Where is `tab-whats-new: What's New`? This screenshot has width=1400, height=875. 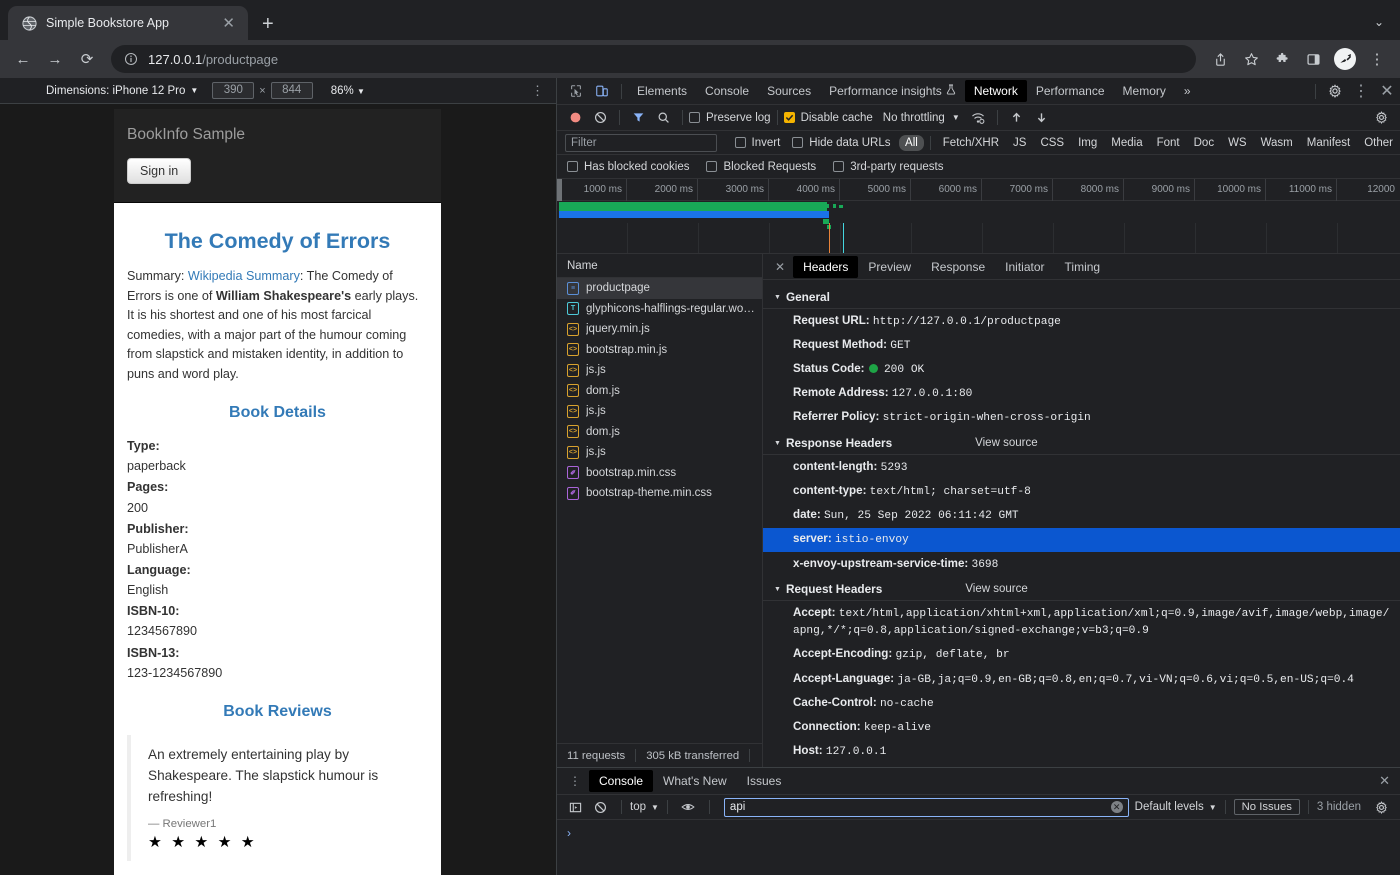
tab-whats-new: What's New is located at coordinates (695, 781).